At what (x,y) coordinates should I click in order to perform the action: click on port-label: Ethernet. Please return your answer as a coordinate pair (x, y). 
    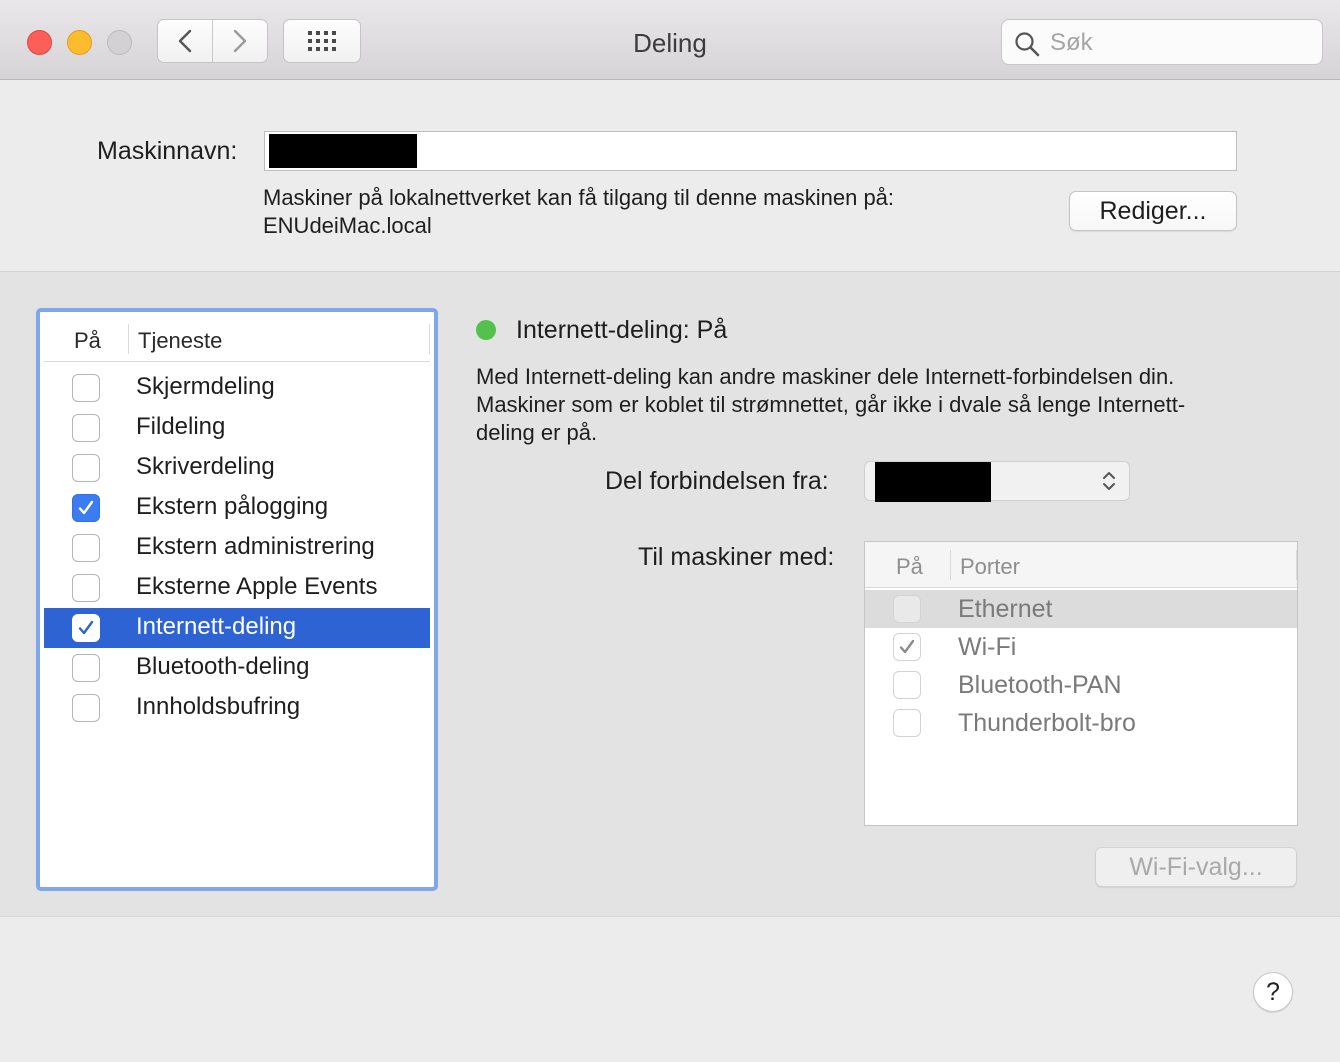
    Looking at the image, I should click on (1005, 609).